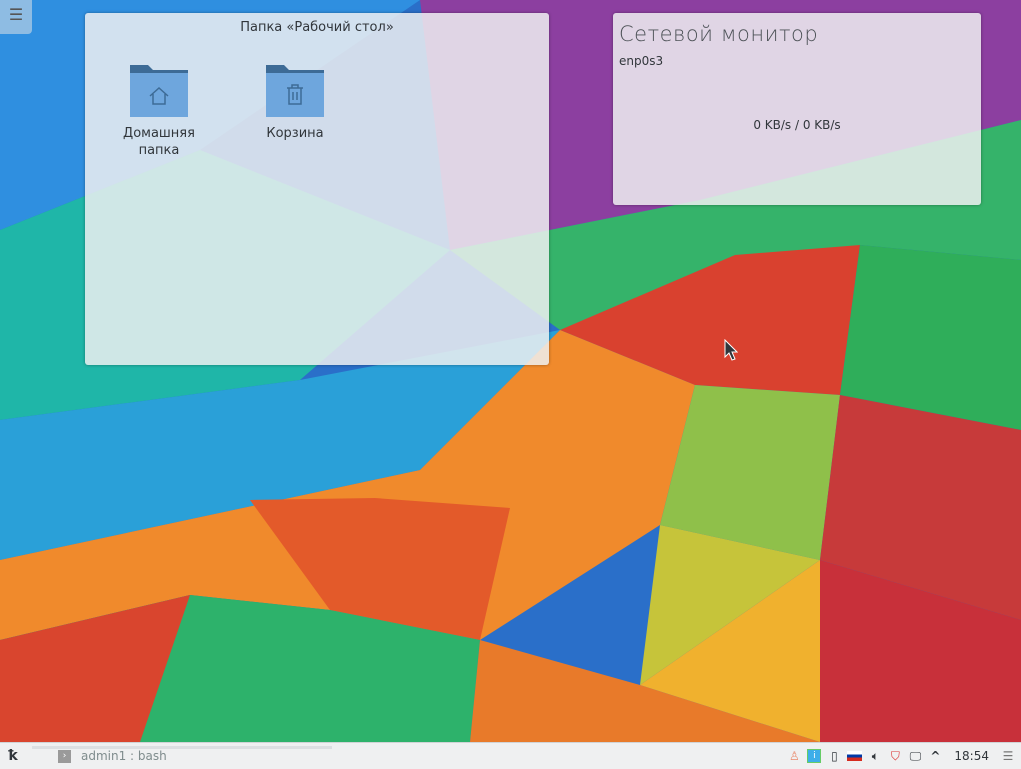 This screenshot has height=769, width=1021. I want to click on hamburger-icon: ☰, so click(16, 14).